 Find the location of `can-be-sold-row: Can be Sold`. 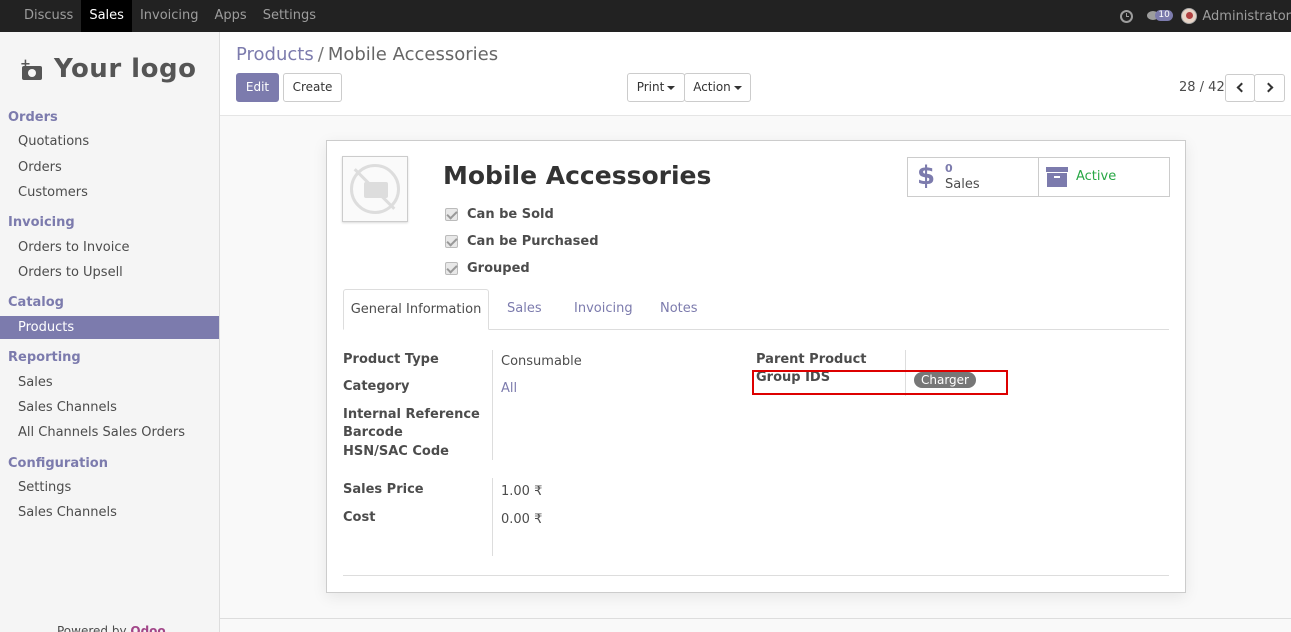

can-be-sold-row: Can be Sold is located at coordinates (499, 214).